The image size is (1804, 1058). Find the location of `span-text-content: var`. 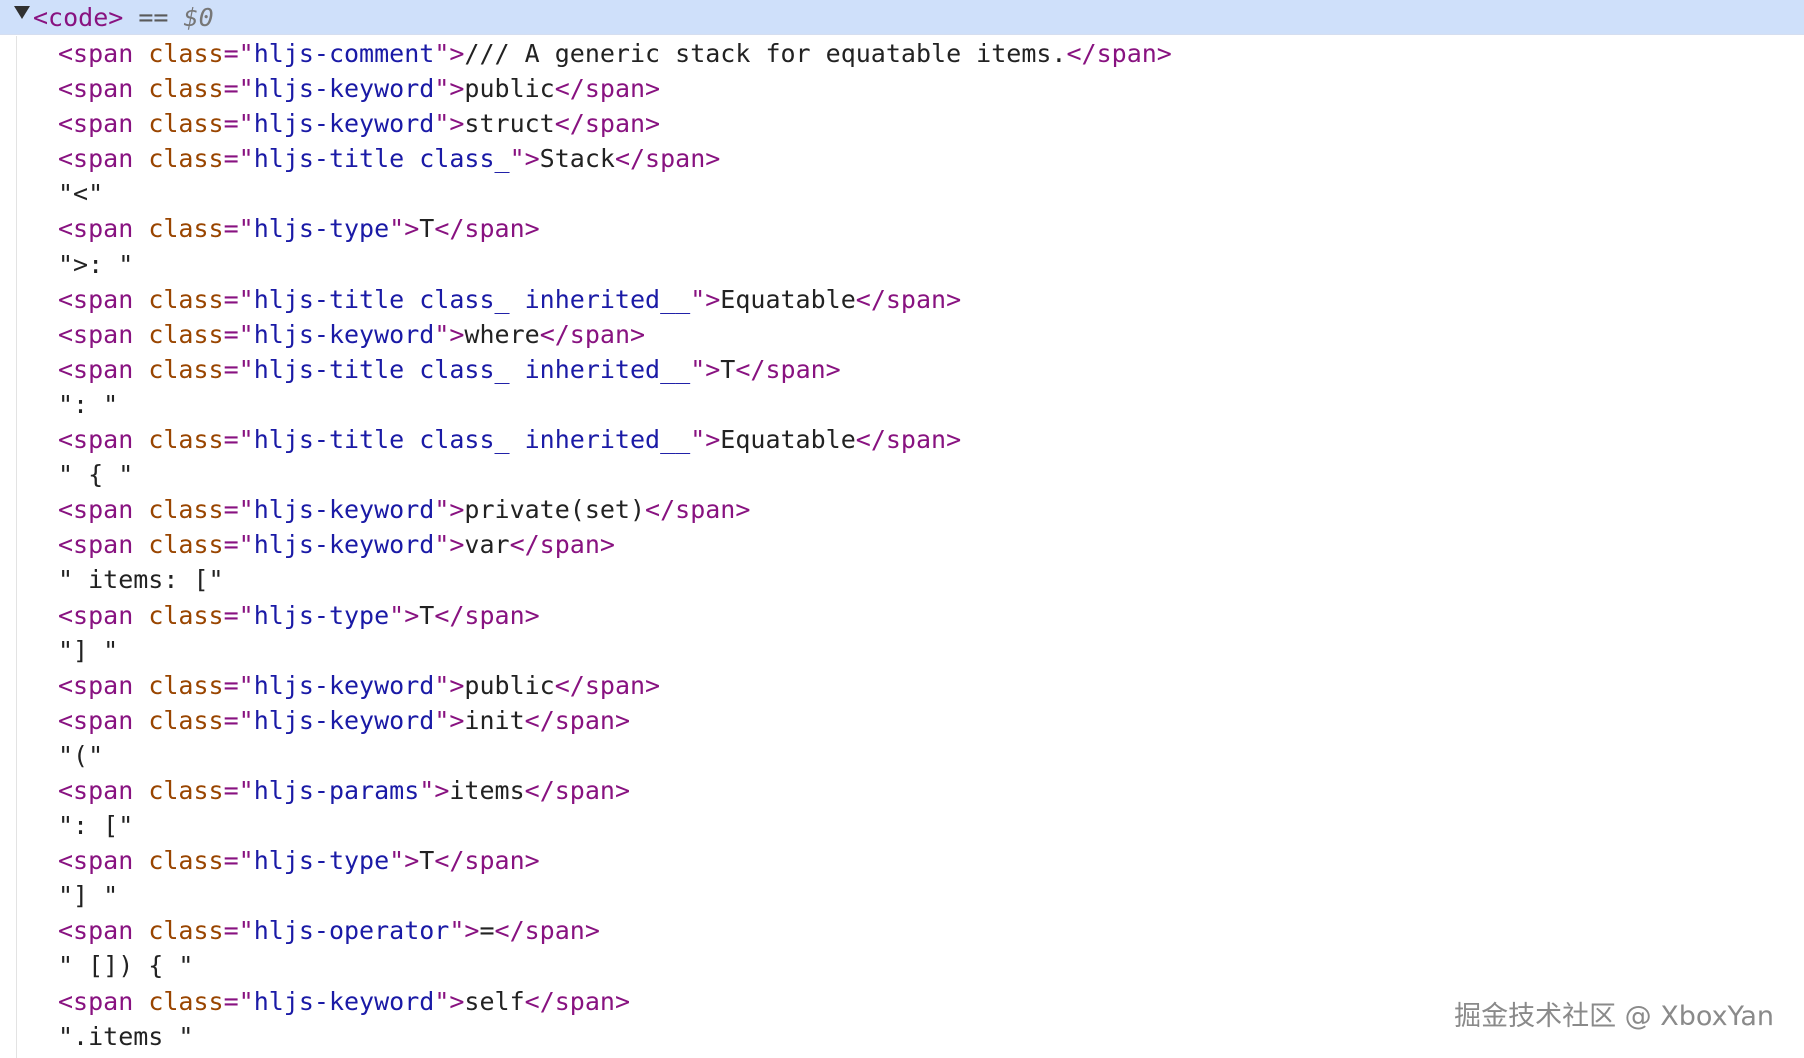

span-text-content: var is located at coordinates (487, 545).